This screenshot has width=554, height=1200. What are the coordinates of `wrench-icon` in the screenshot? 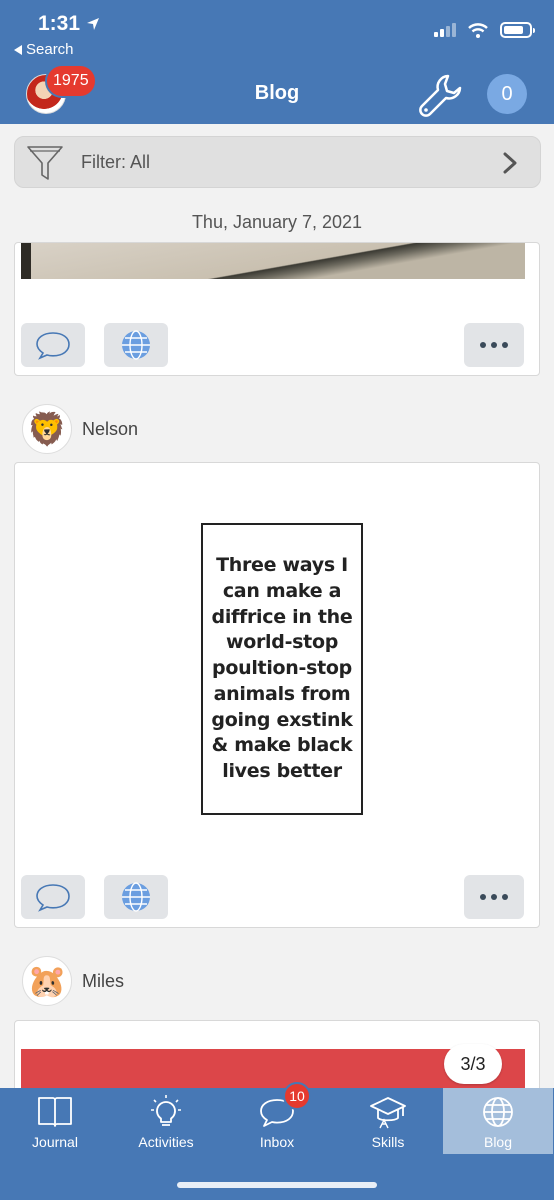 It's located at (441, 95).